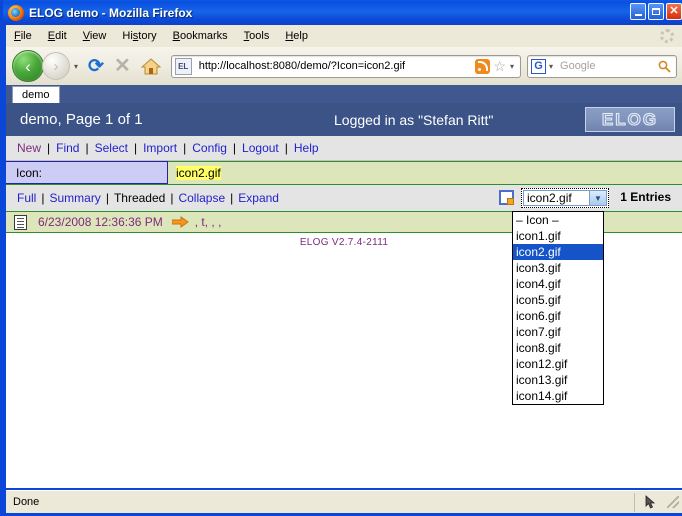 This screenshot has width=682, height=516. I want to click on security-pane, so click(649, 502).